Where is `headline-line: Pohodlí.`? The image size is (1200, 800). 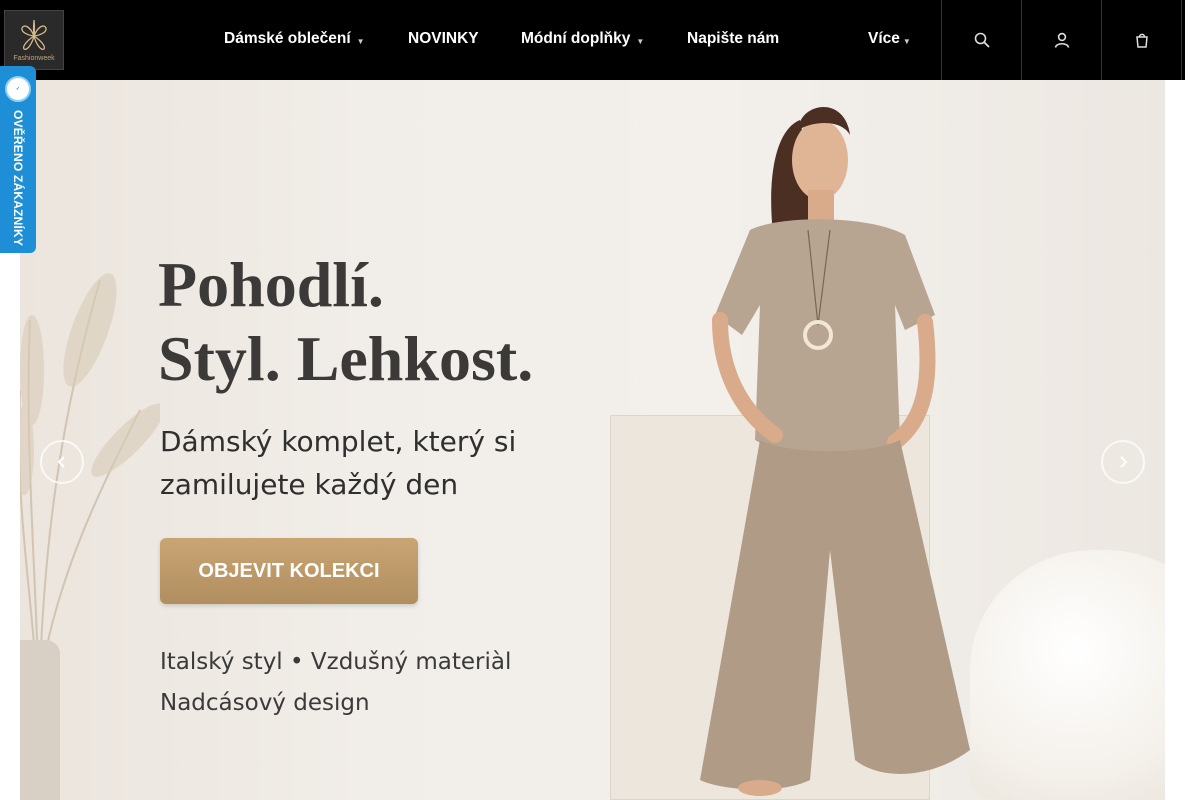
headline-line: Pohodlí. is located at coordinates (271, 284).